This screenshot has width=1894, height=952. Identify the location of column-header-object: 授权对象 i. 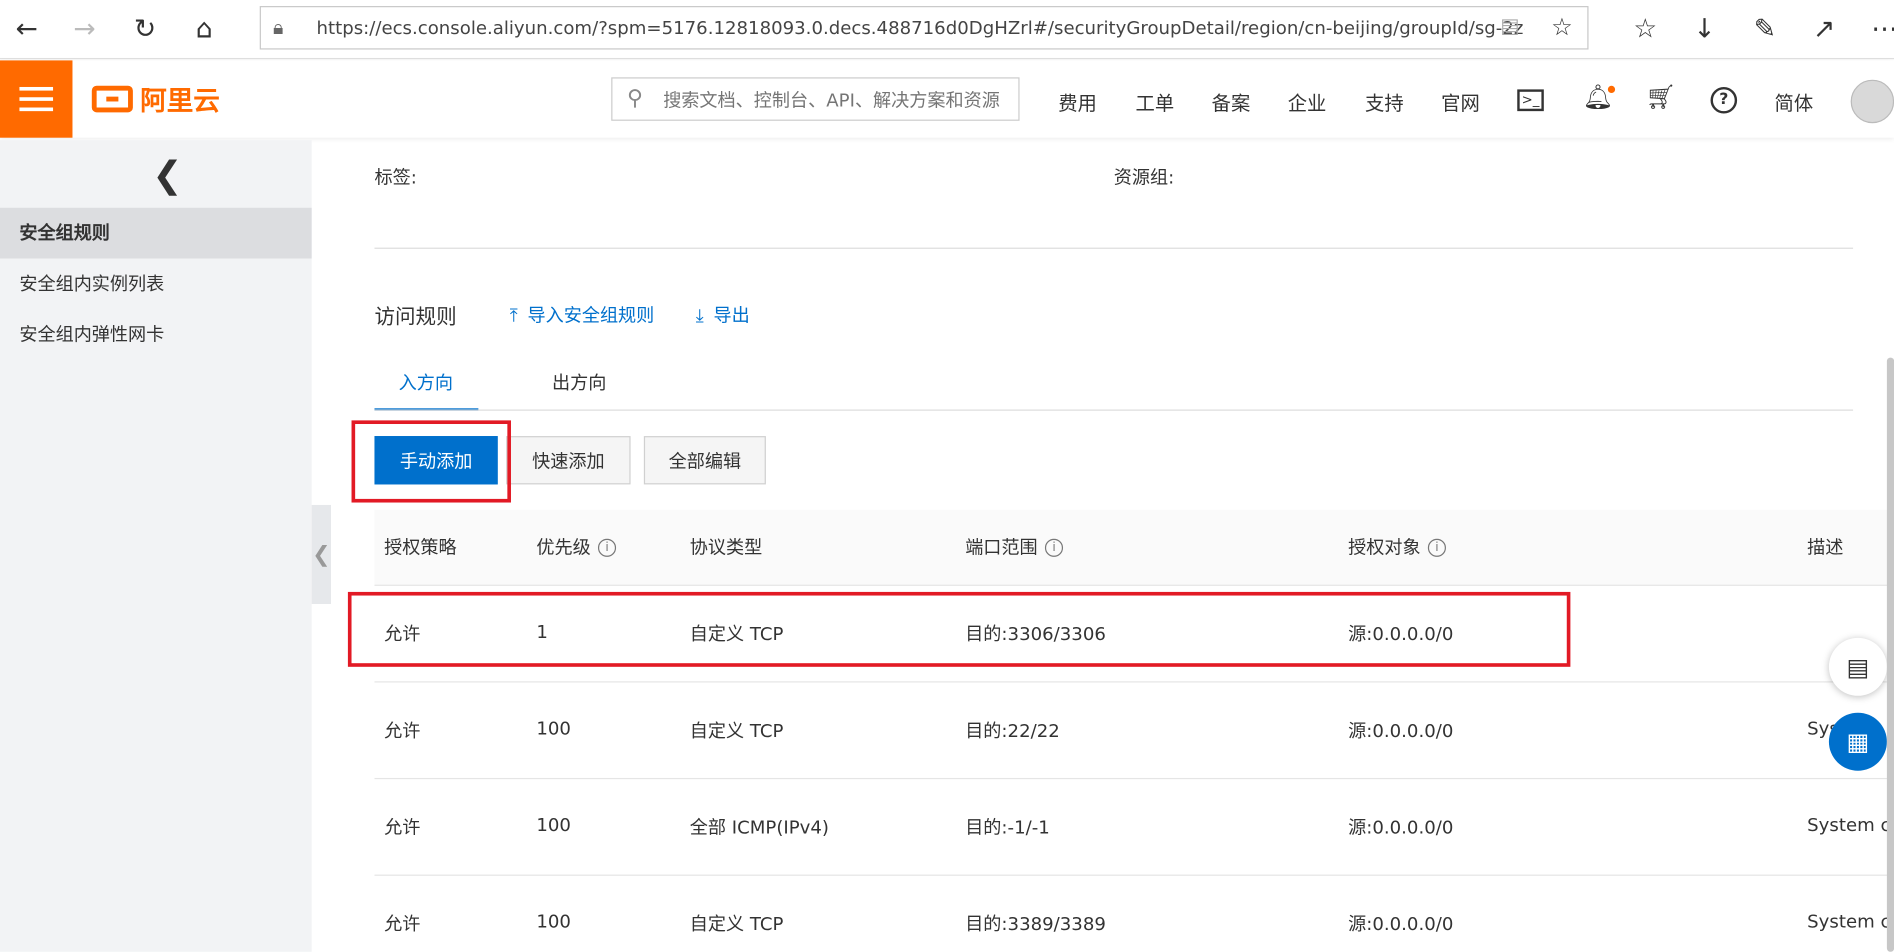
(1397, 546).